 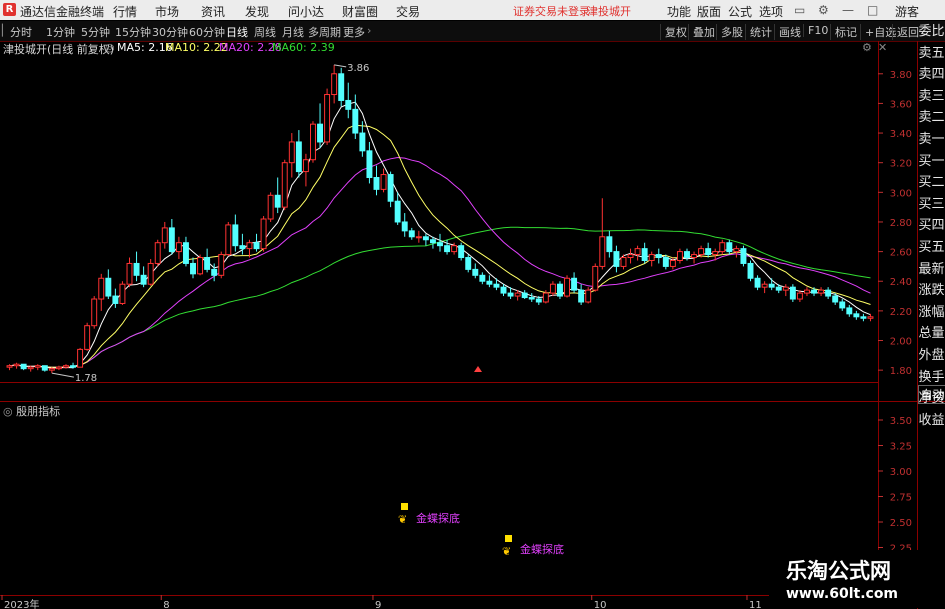 What do you see at coordinates (609, 11) in the screenshot?
I see `current-stock: 津投城开` at bounding box center [609, 11].